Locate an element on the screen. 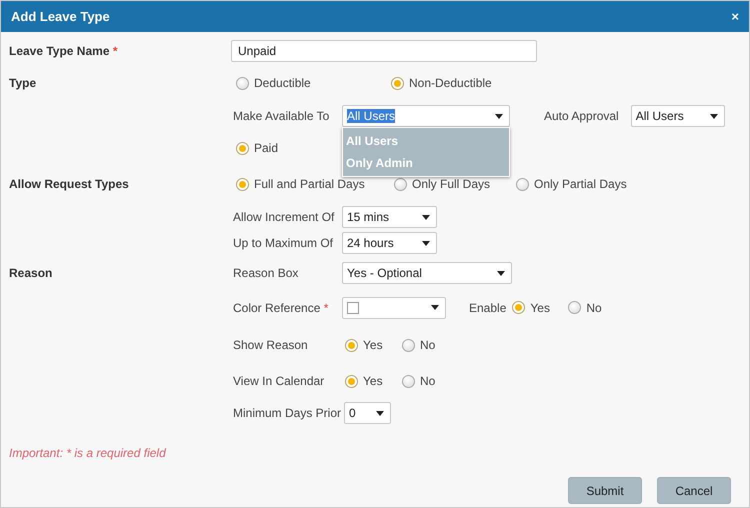 This screenshot has height=508, width=750. field-label: Show Reason is located at coordinates (270, 345).